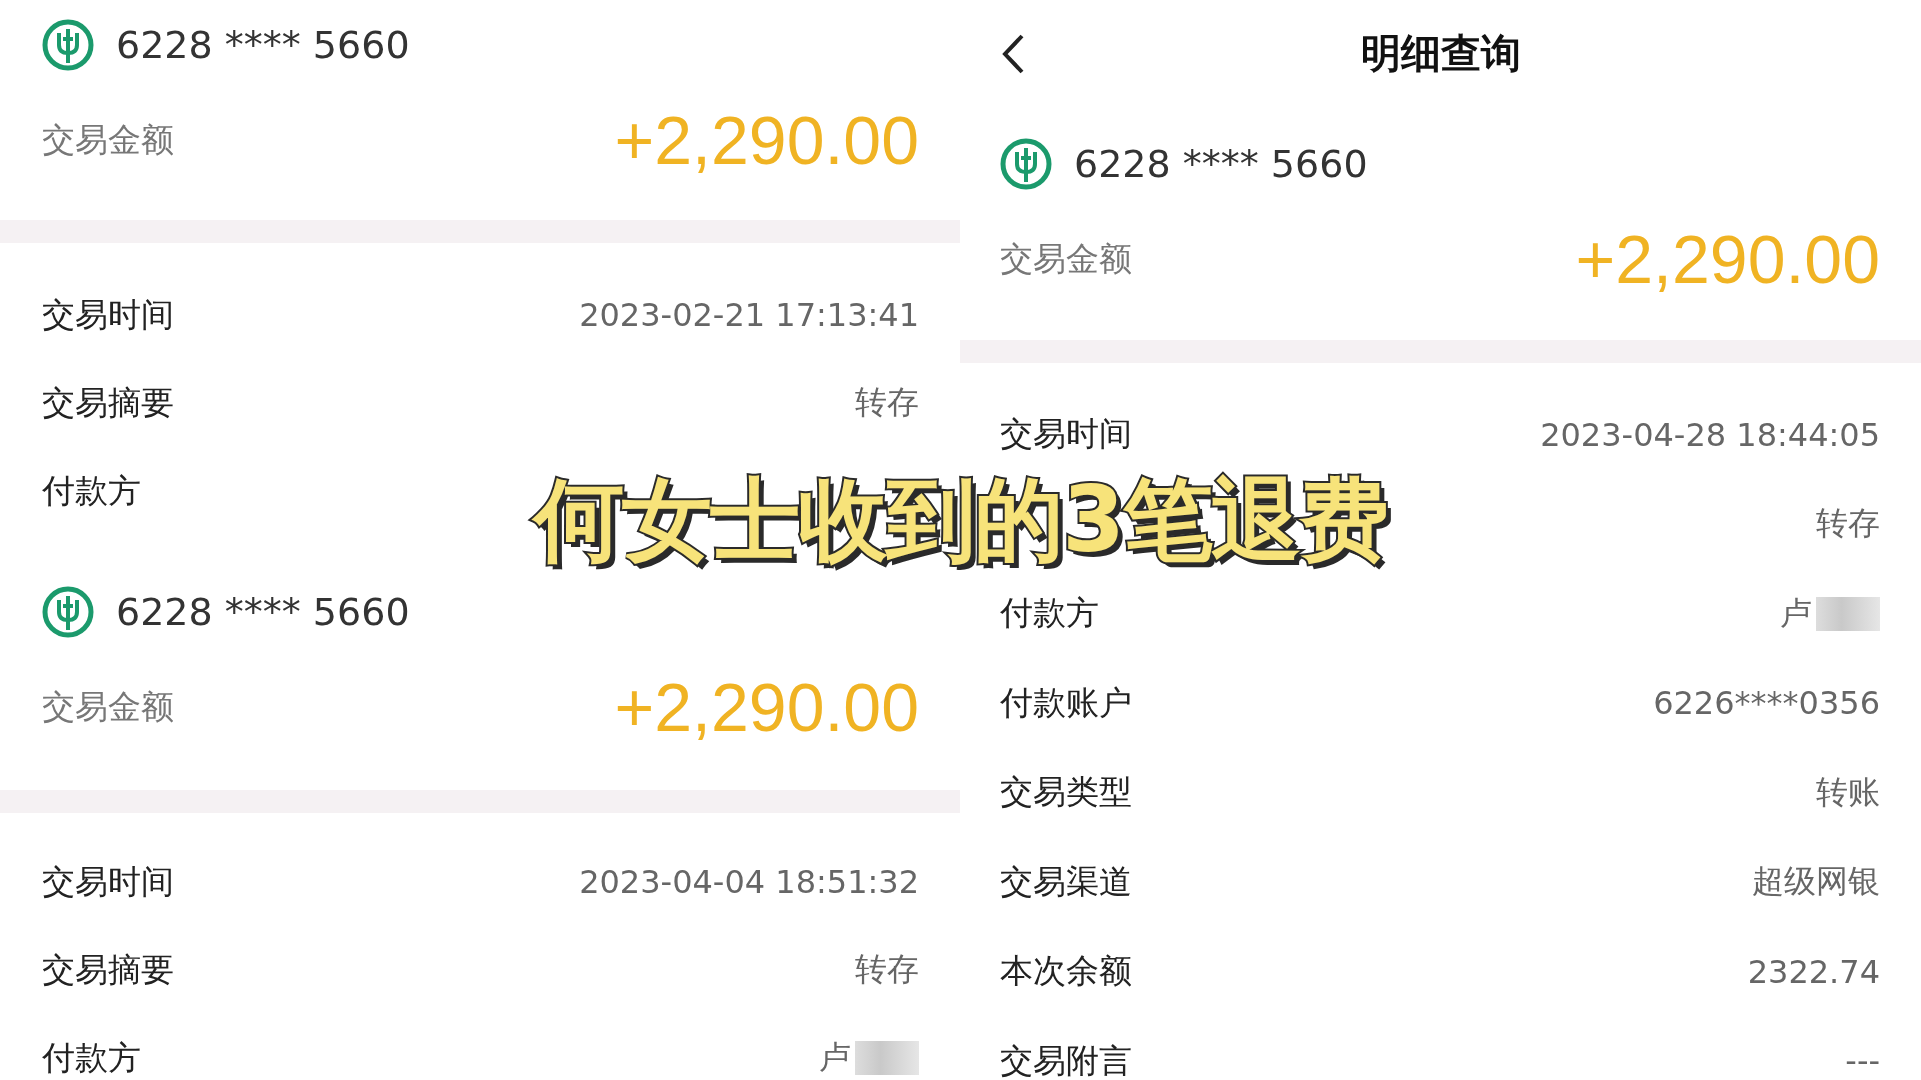  What do you see at coordinates (1066, 792) in the screenshot?
I see `field-label: 交易类型` at bounding box center [1066, 792].